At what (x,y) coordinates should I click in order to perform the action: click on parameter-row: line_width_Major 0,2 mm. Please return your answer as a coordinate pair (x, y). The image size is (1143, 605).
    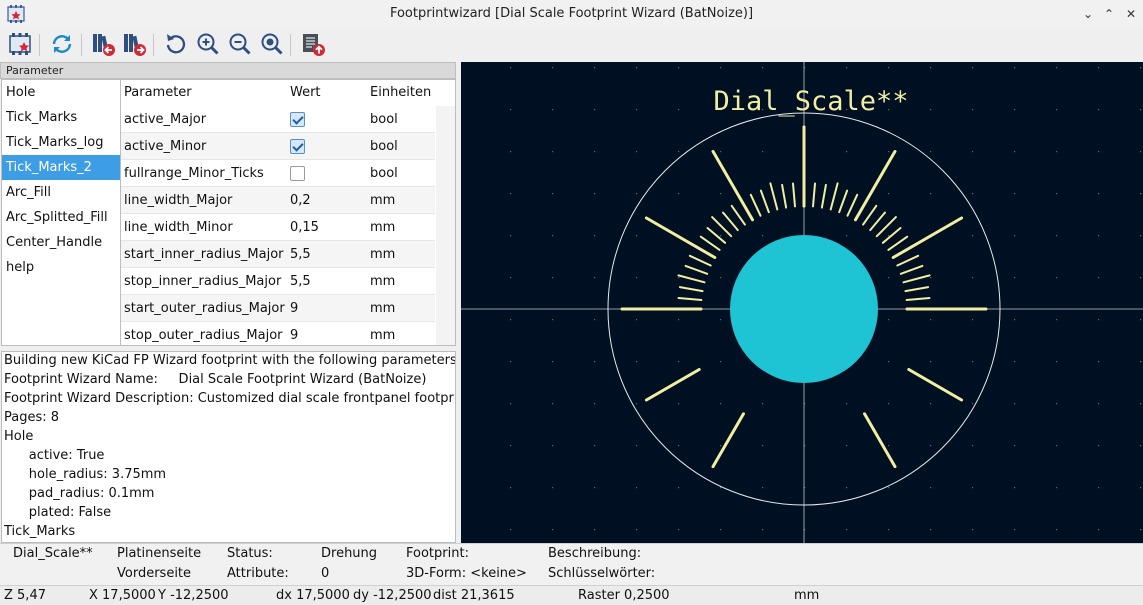
    Looking at the image, I should click on (278, 200).